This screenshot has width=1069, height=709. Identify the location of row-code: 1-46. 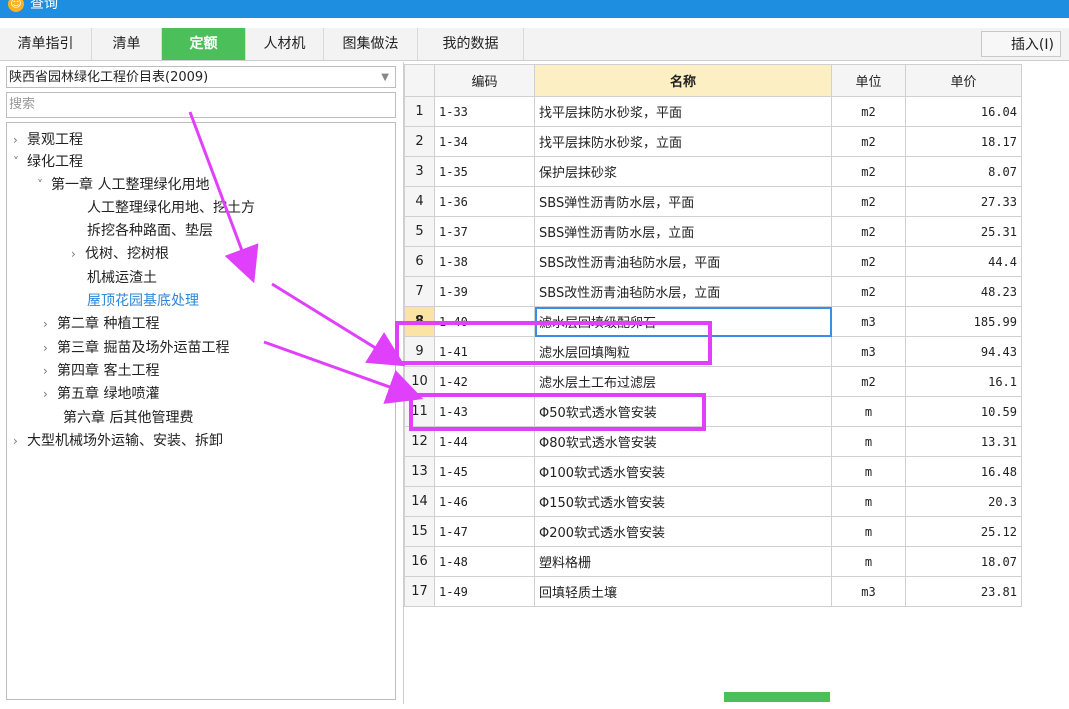
(484, 501).